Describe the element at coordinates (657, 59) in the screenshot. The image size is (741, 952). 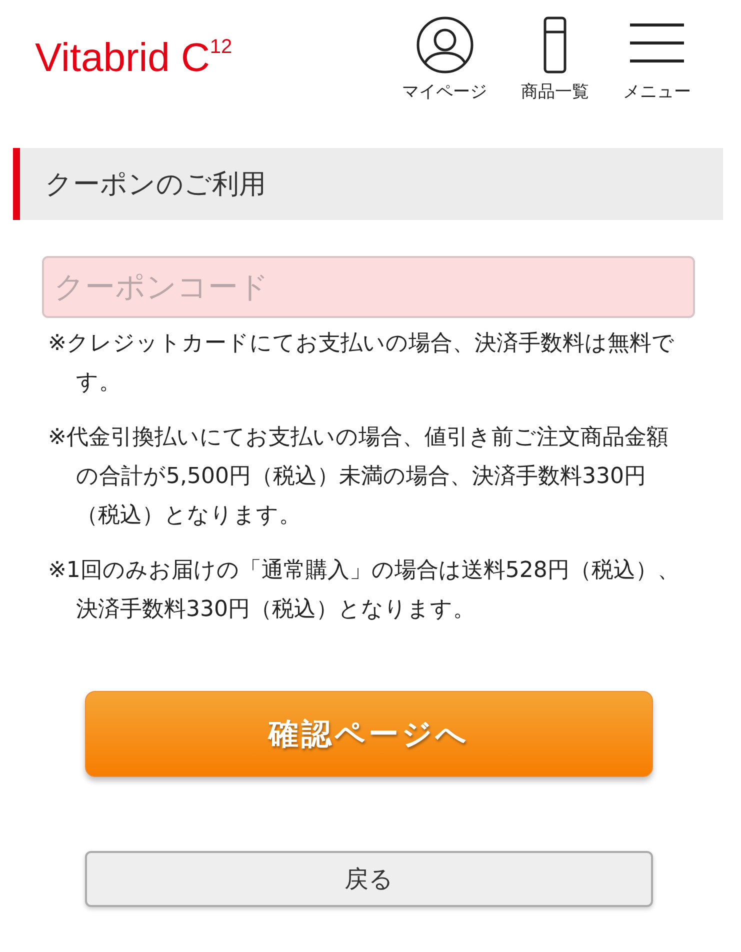
I see `nav-item: メニュー` at that location.